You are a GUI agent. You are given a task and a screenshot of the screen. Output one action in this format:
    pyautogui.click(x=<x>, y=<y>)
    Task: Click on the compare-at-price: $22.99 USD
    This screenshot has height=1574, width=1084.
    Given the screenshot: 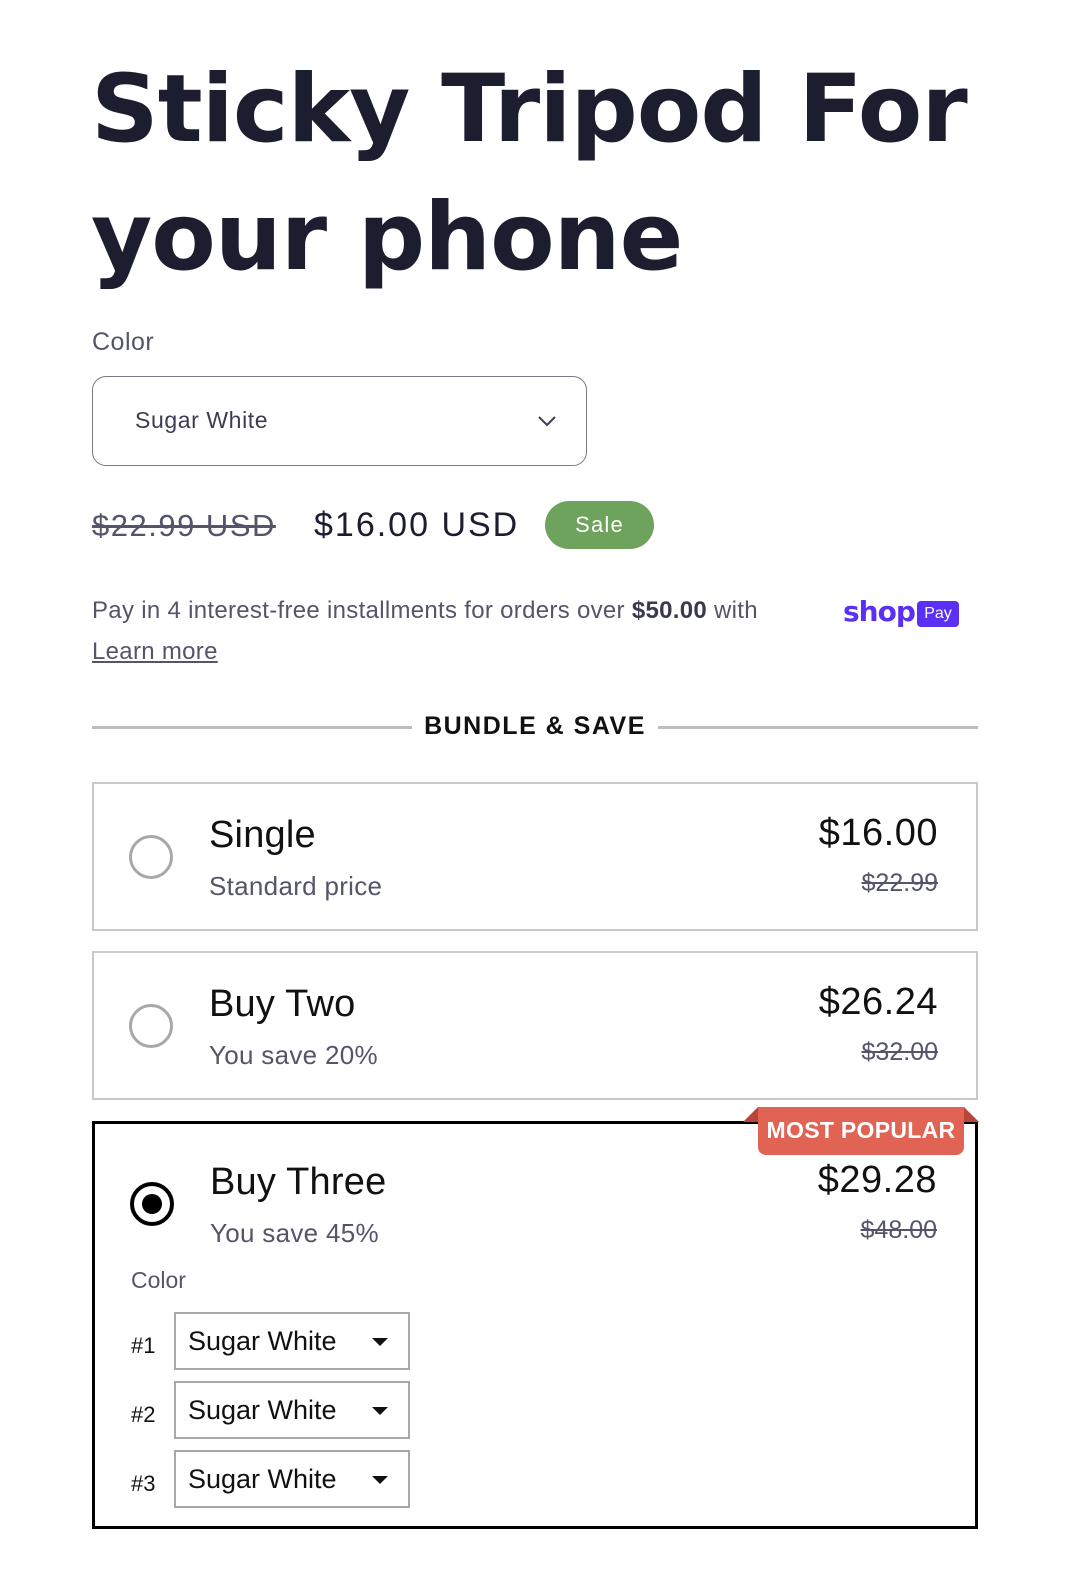 What is the action you would take?
    pyautogui.click(x=184, y=525)
    